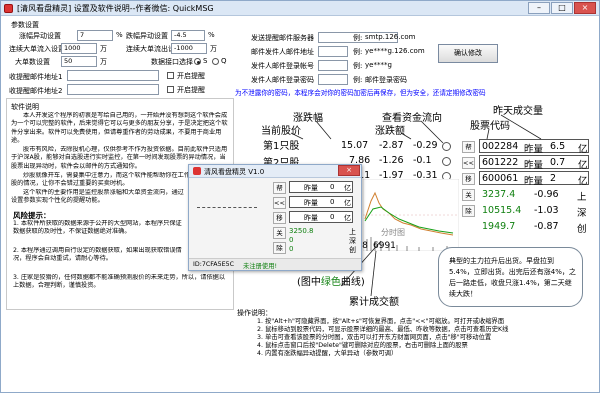 The image size is (600, 393). Describe the element at coordinates (113, 89) in the screenshot. I see `mail2-input` at that location.